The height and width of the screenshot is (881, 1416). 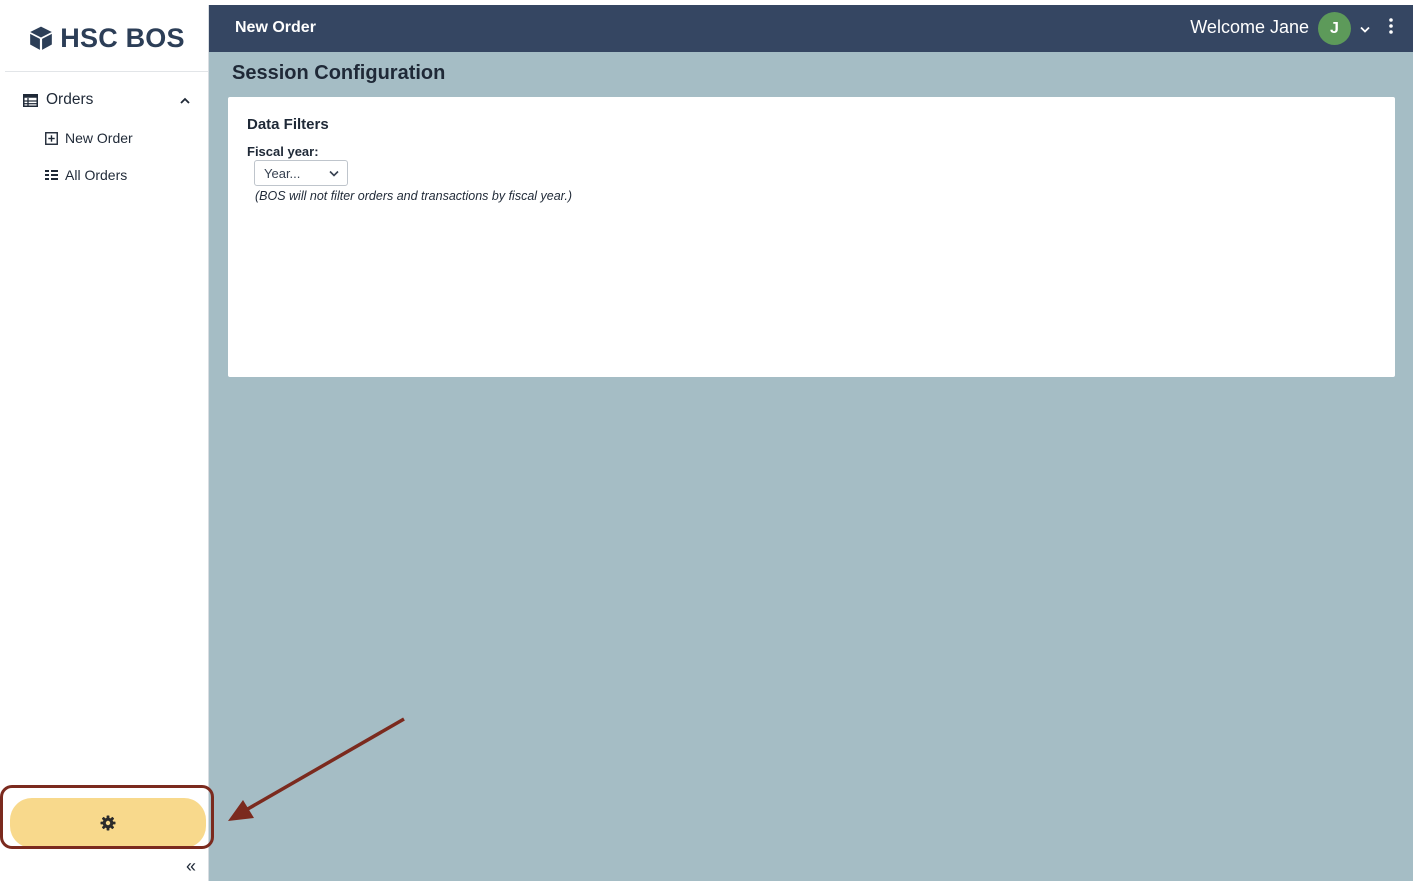 I want to click on collapse-sidebar-button: «, so click(x=191, y=866).